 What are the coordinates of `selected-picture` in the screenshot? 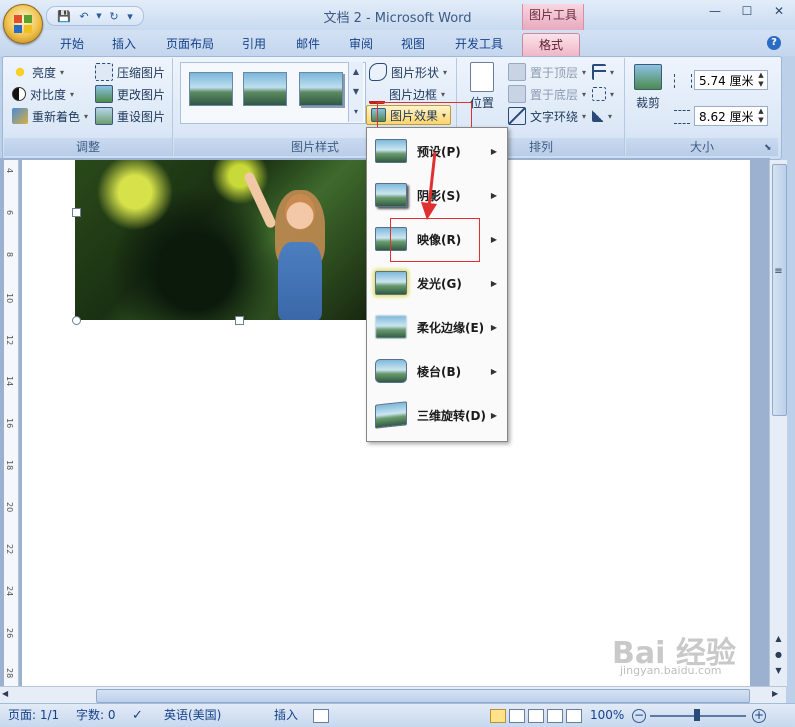 It's located at (225, 240).